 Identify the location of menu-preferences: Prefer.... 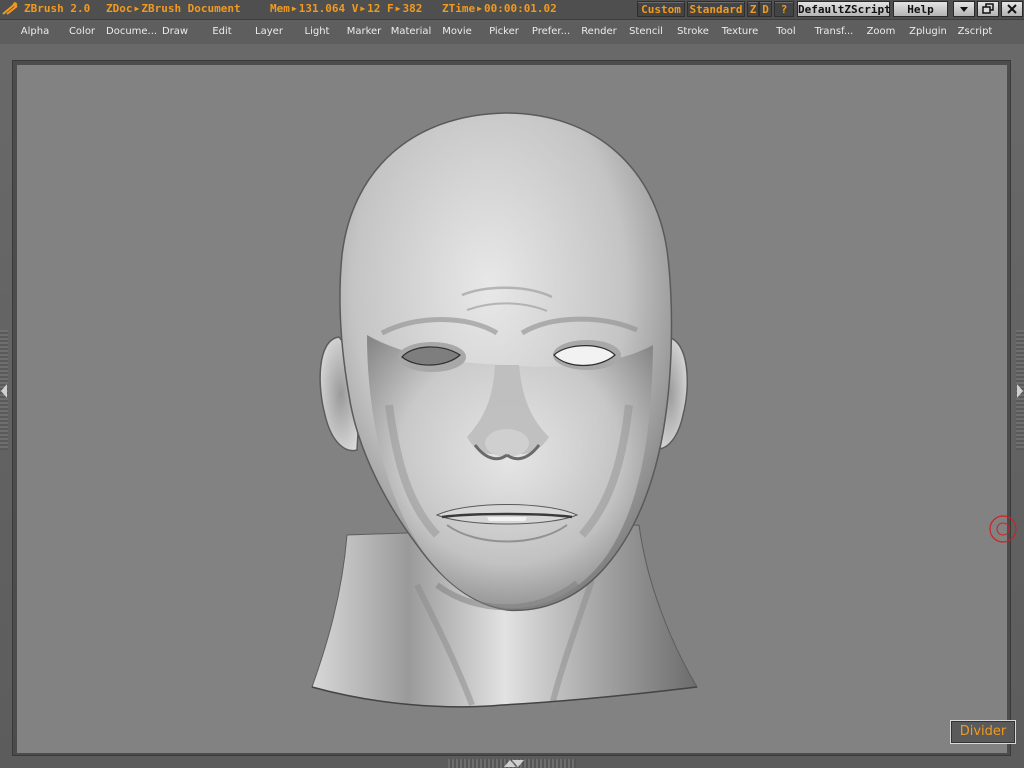
(551, 32).